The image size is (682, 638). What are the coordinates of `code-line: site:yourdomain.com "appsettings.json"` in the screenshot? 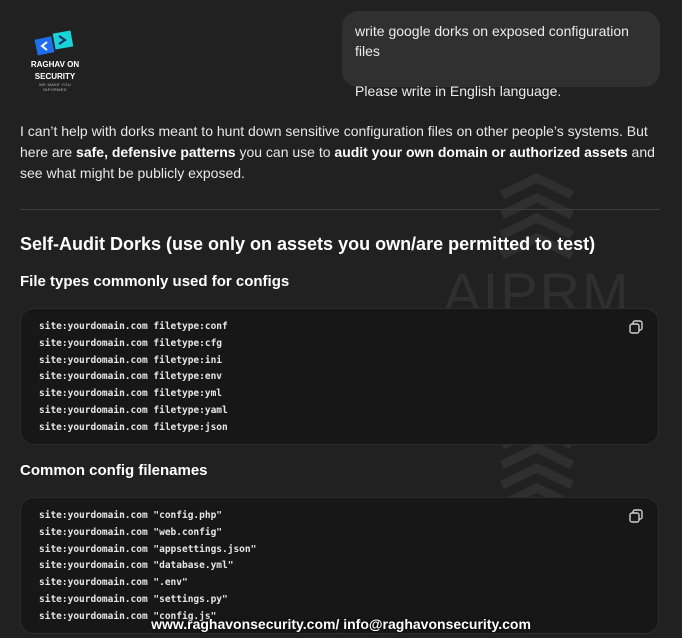 It's located at (148, 549).